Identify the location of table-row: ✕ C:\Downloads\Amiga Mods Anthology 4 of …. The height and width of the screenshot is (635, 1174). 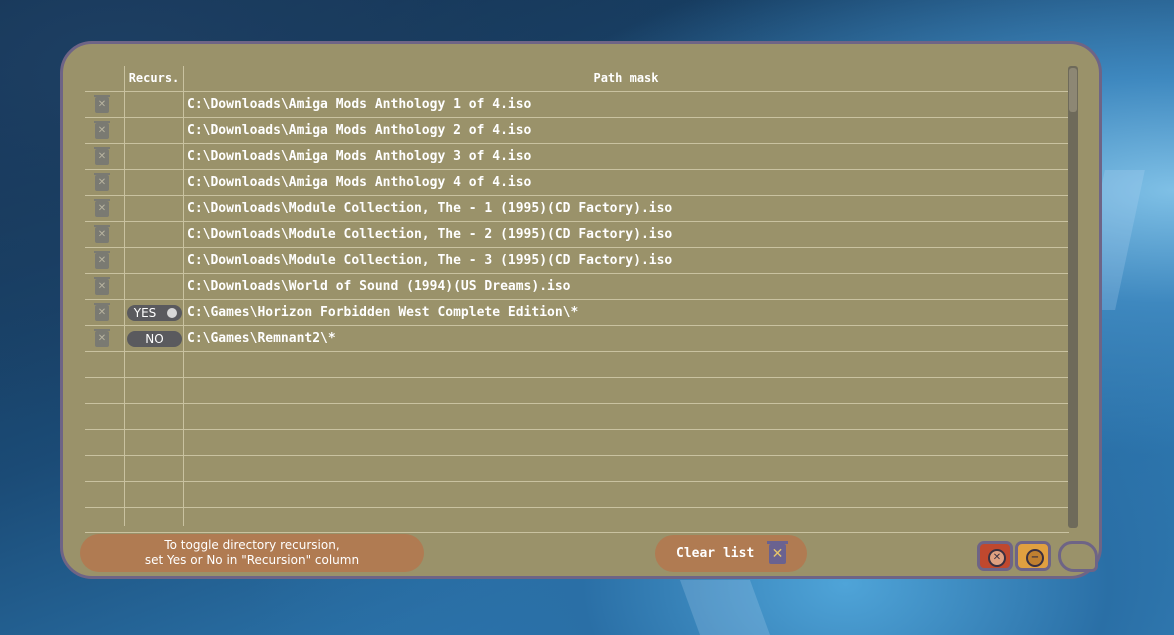
(577, 182).